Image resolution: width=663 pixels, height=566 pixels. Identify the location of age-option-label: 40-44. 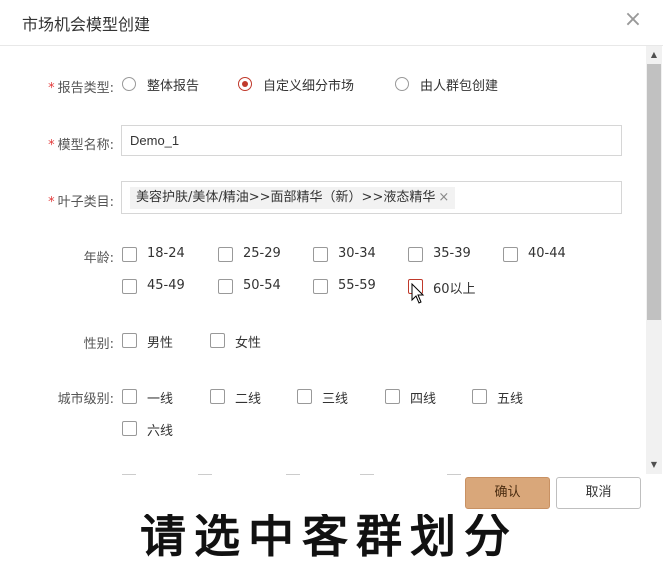
(547, 253).